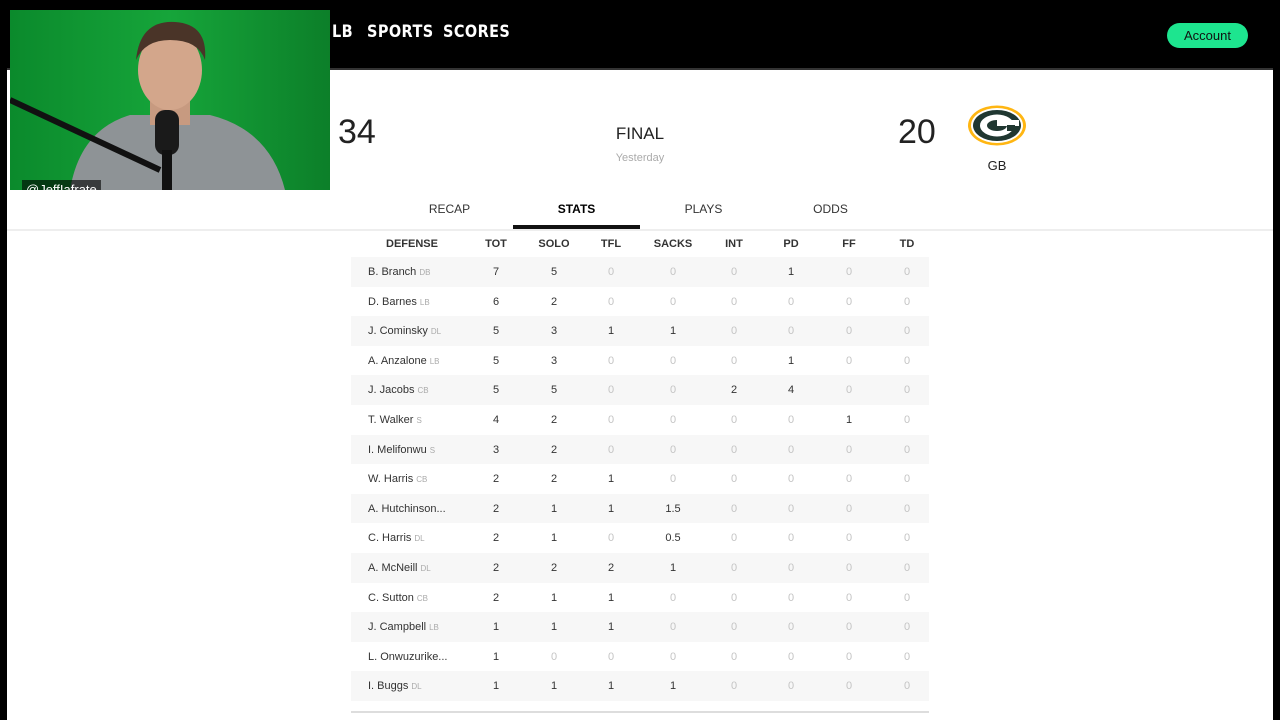 This screenshot has height=720, width=1280. Describe the element at coordinates (425, 272) in the screenshot. I see `player-position: DB` at that location.